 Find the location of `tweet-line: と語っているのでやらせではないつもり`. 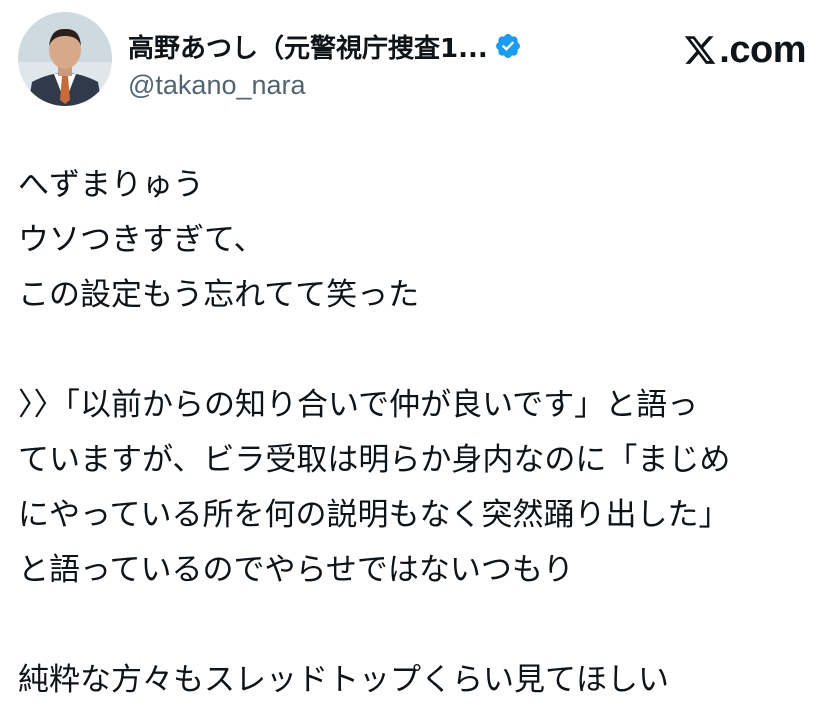

tweet-line: と語っているのでやらせではないつもり is located at coordinates (296, 570).